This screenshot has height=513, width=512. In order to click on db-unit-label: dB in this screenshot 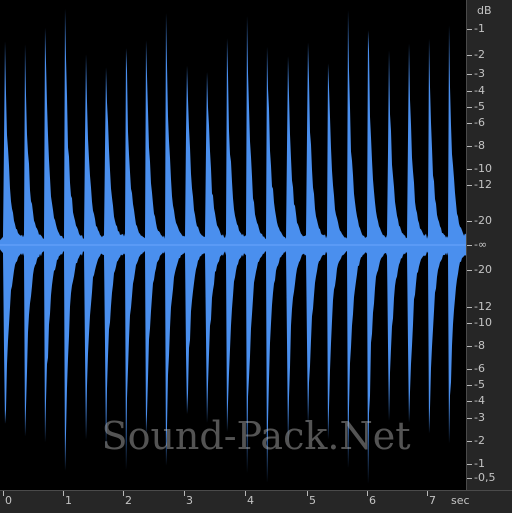, I will do `click(484, 10)`.